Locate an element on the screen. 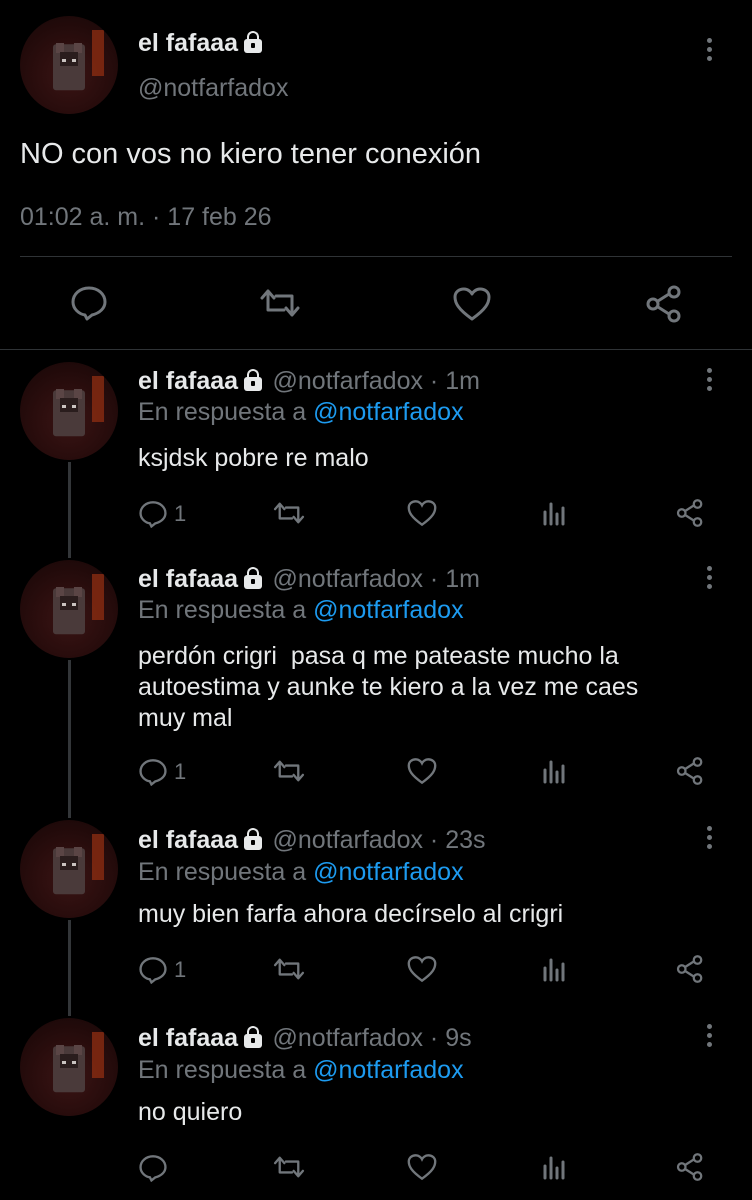 Image resolution: width=752 pixels, height=1200 pixels. tweet-text: muy bien farfa ahora decírselo al crigri is located at coordinates (351, 914).